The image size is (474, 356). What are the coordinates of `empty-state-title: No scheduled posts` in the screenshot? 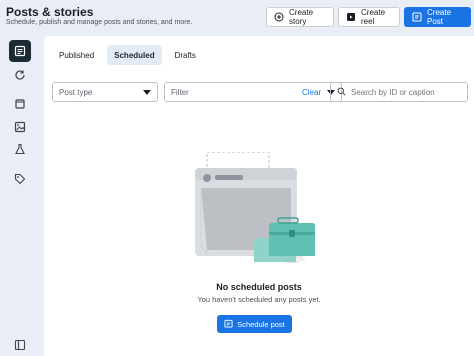 It's located at (259, 287).